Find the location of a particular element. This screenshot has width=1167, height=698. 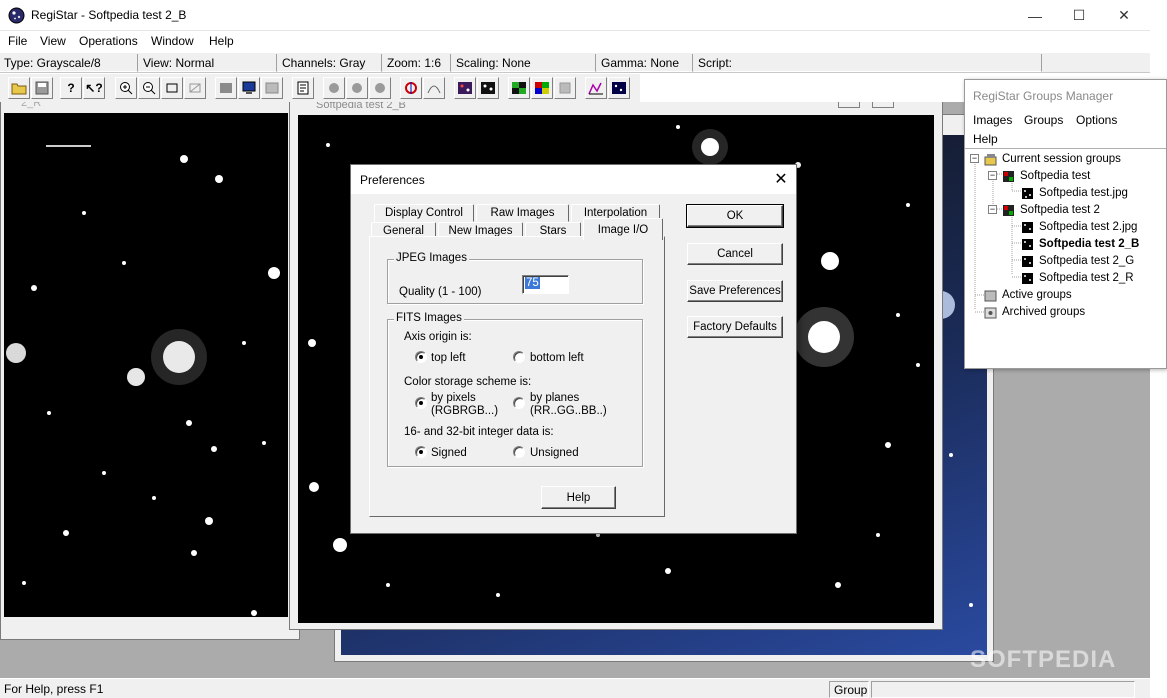

minimize-button: — is located at coordinates (1035, 15).